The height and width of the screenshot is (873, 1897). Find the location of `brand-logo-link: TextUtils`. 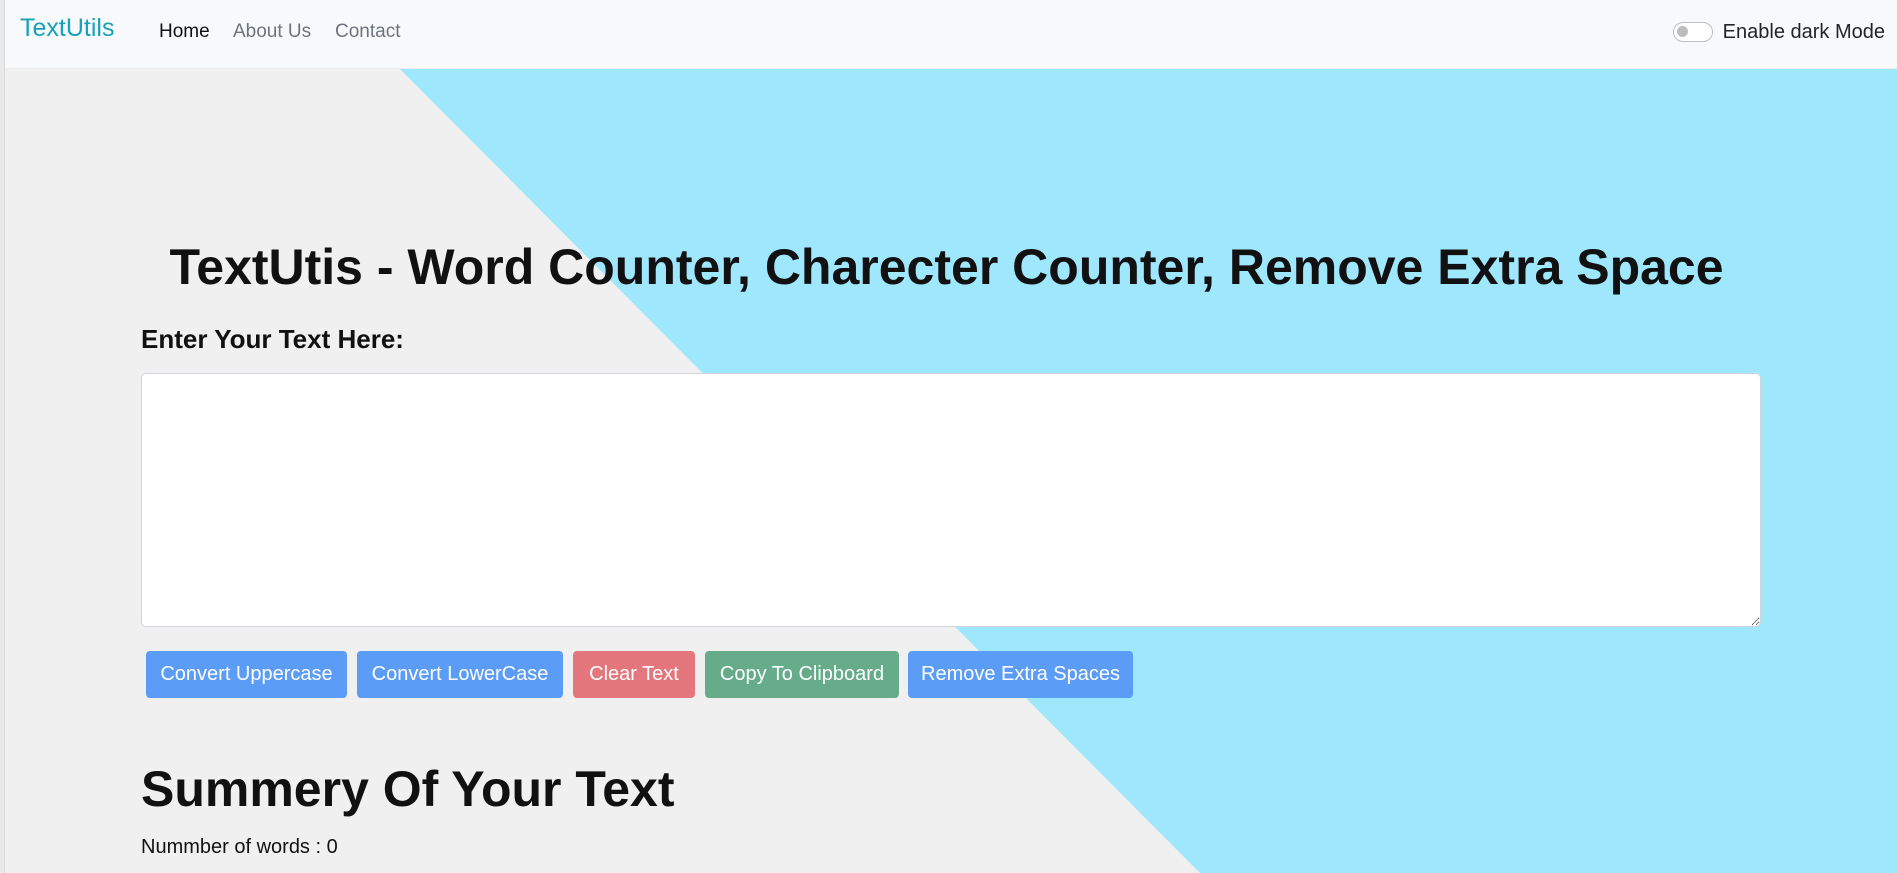

brand-logo-link: TextUtils is located at coordinates (67, 28).